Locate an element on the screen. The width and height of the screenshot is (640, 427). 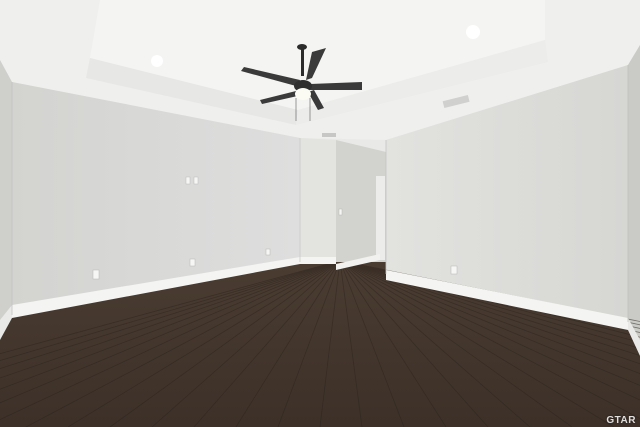
baseboard-hall is located at coordinates (318, 260).